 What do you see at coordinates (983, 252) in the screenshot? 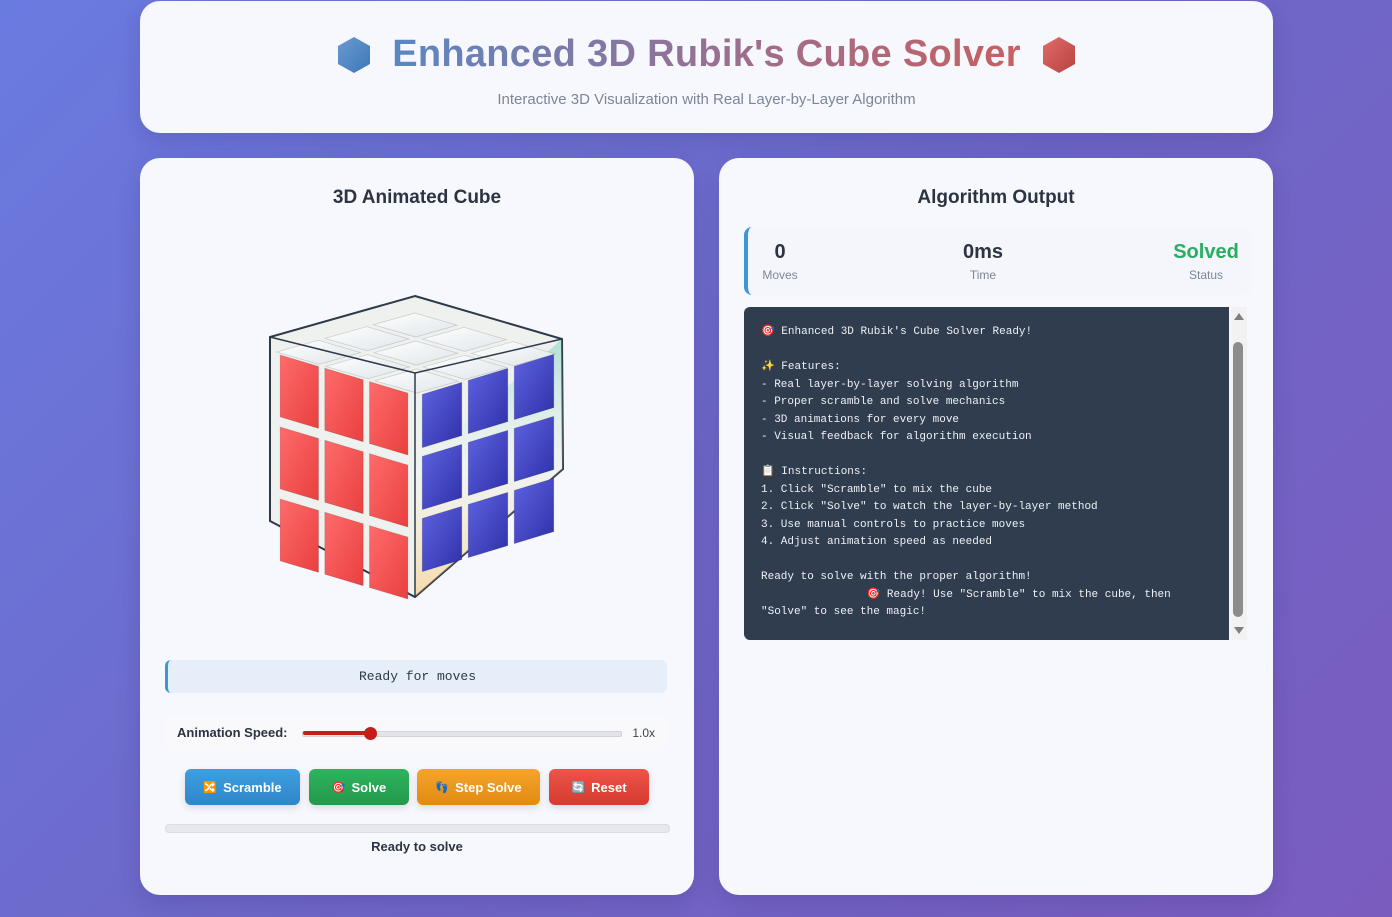
I see `time-value: 0ms` at bounding box center [983, 252].